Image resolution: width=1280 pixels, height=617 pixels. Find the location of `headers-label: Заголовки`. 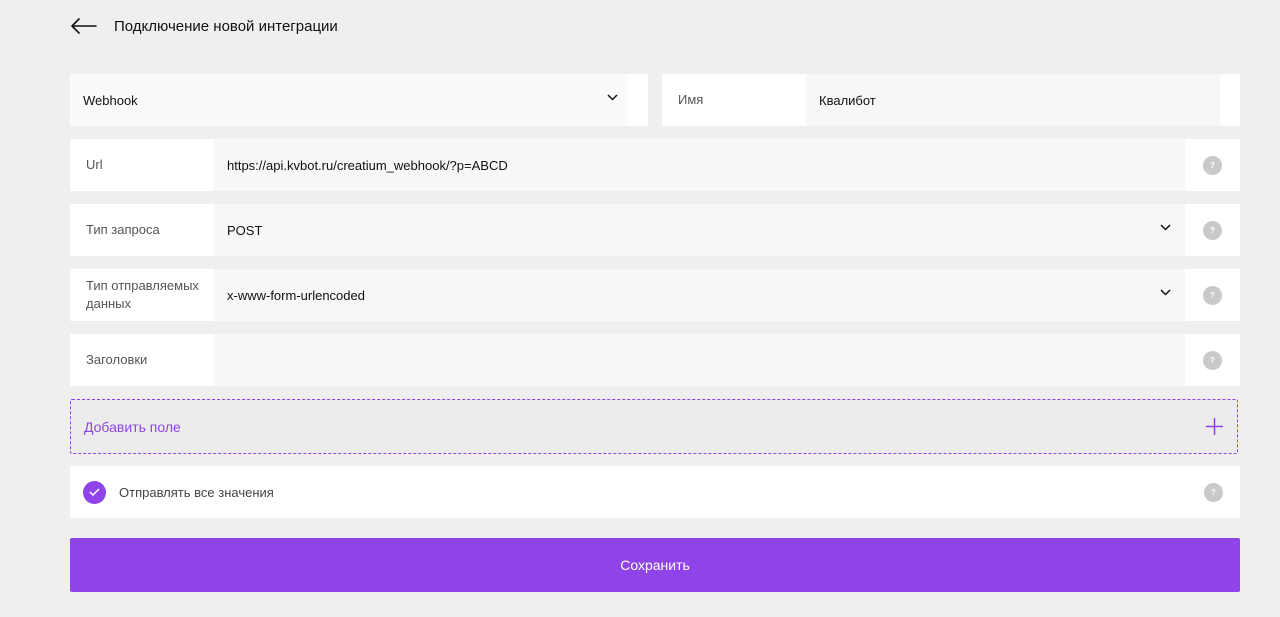

headers-label: Заголовки is located at coordinates (142, 360).